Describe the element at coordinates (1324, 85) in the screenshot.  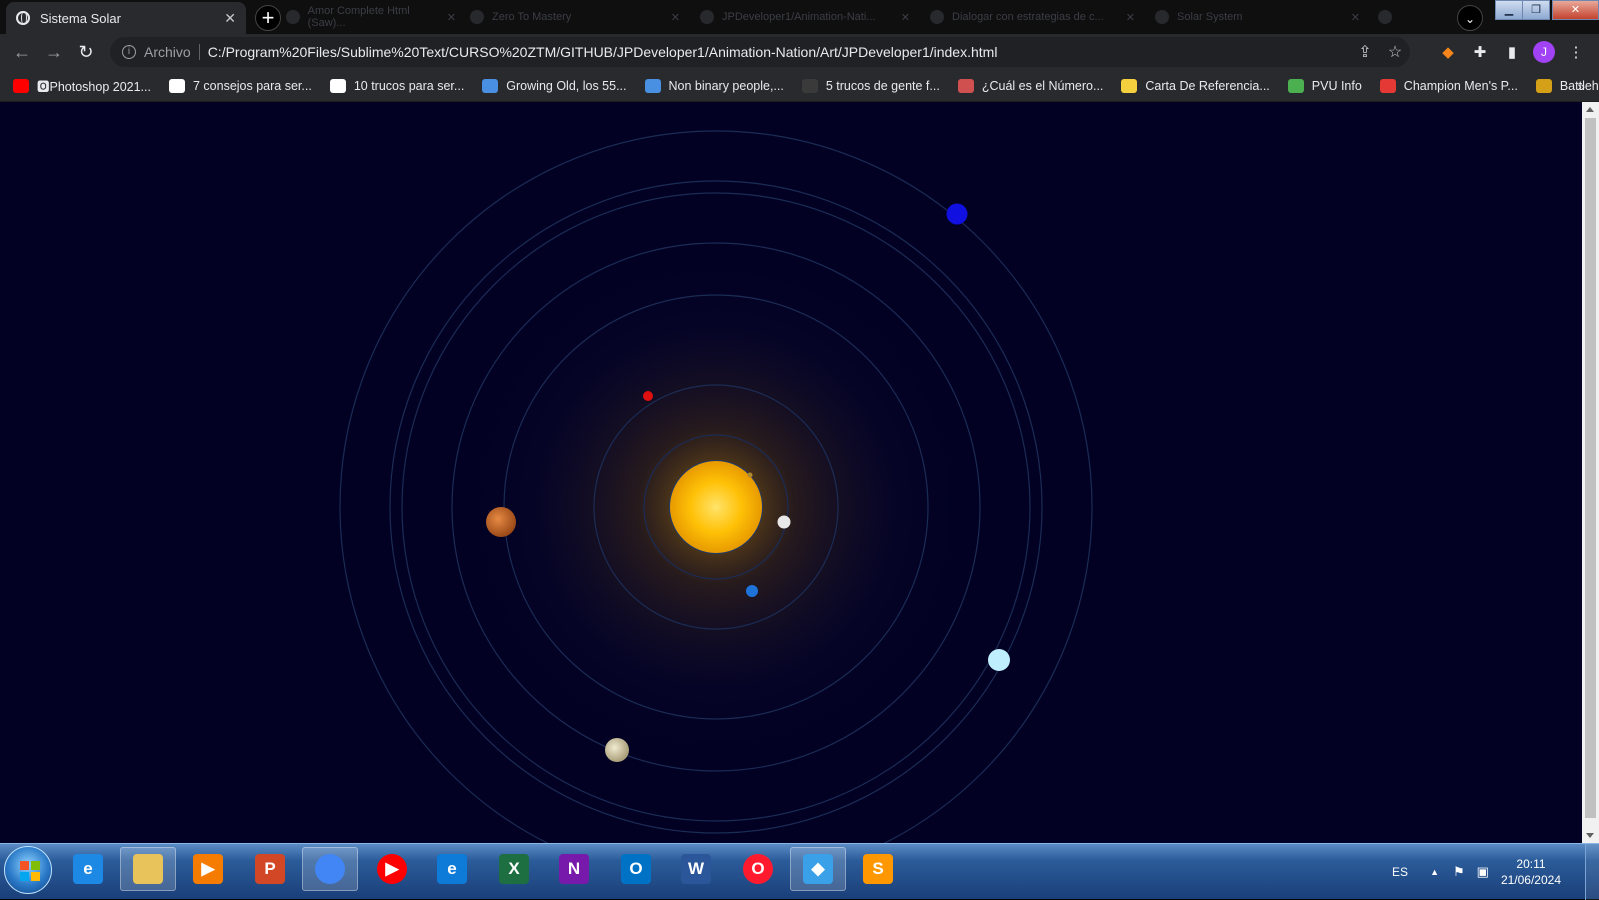
I see `bookmark-item: PVU Info` at that location.